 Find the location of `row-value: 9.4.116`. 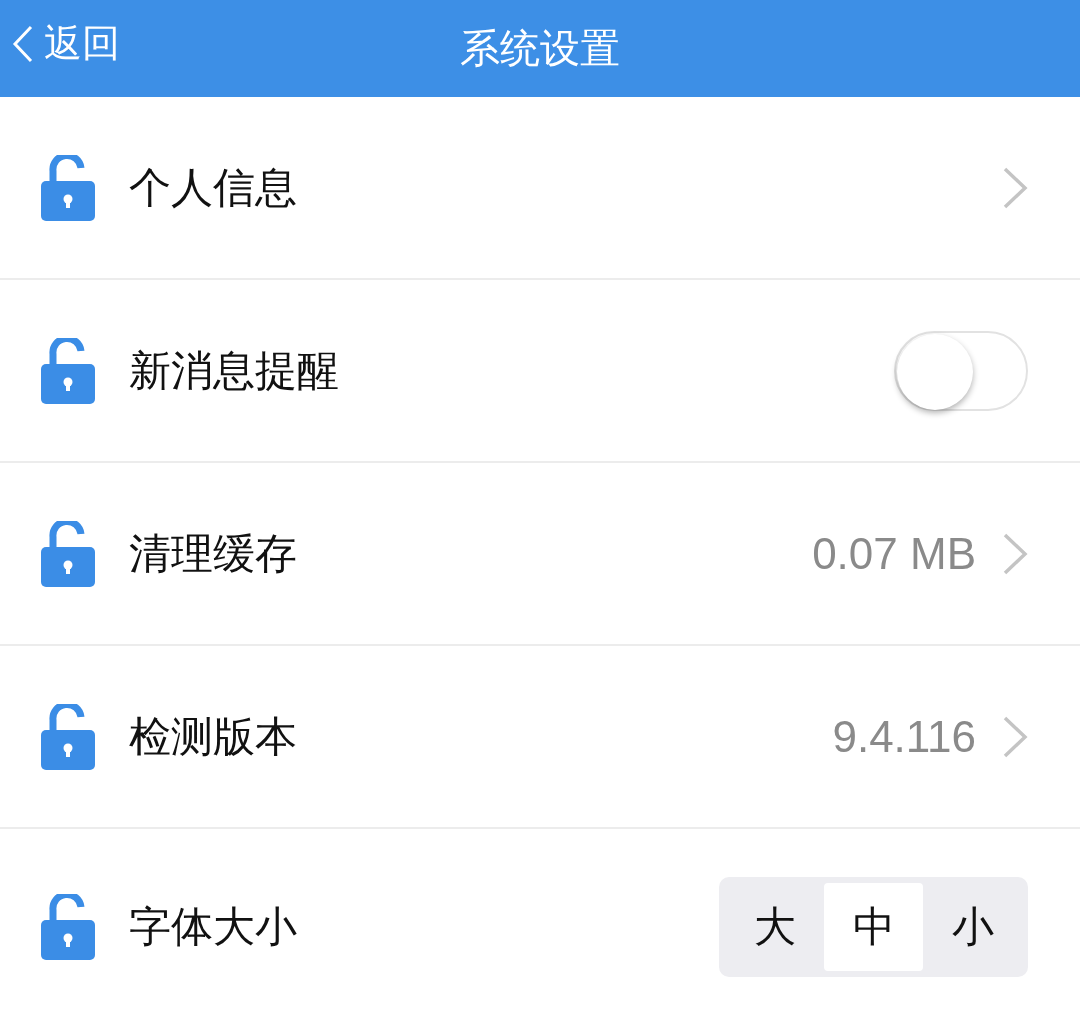

row-value: 9.4.116 is located at coordinates (904, 736).